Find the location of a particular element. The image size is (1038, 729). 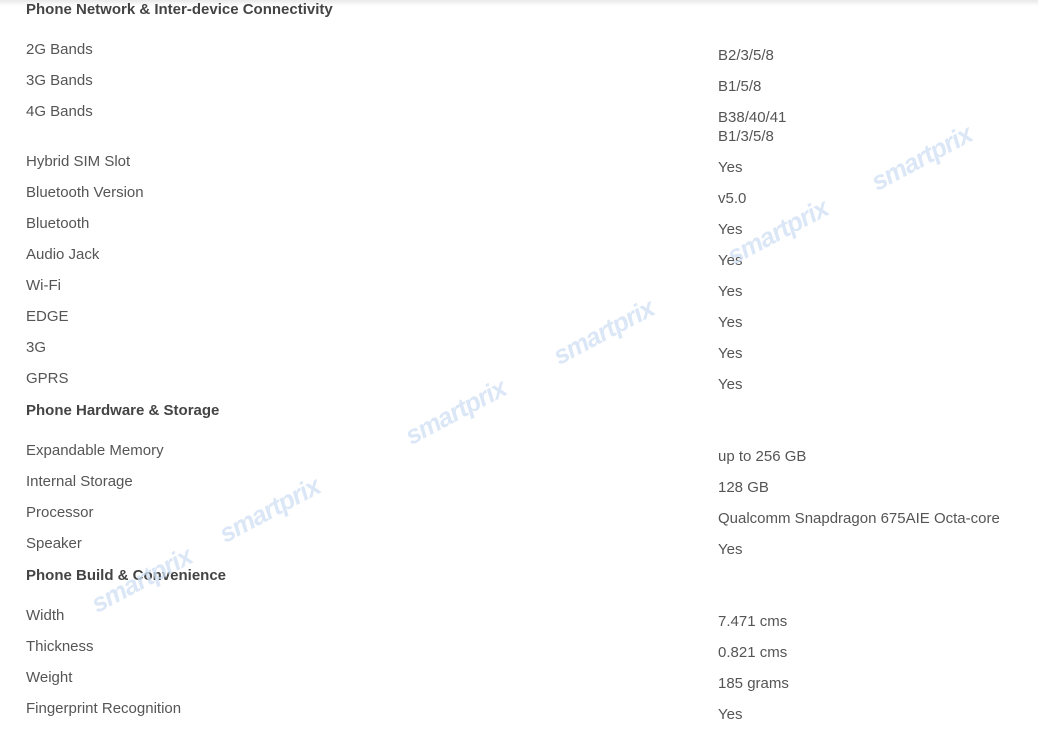

spec-label: Internal Storage is located at coordinates (79, 481).